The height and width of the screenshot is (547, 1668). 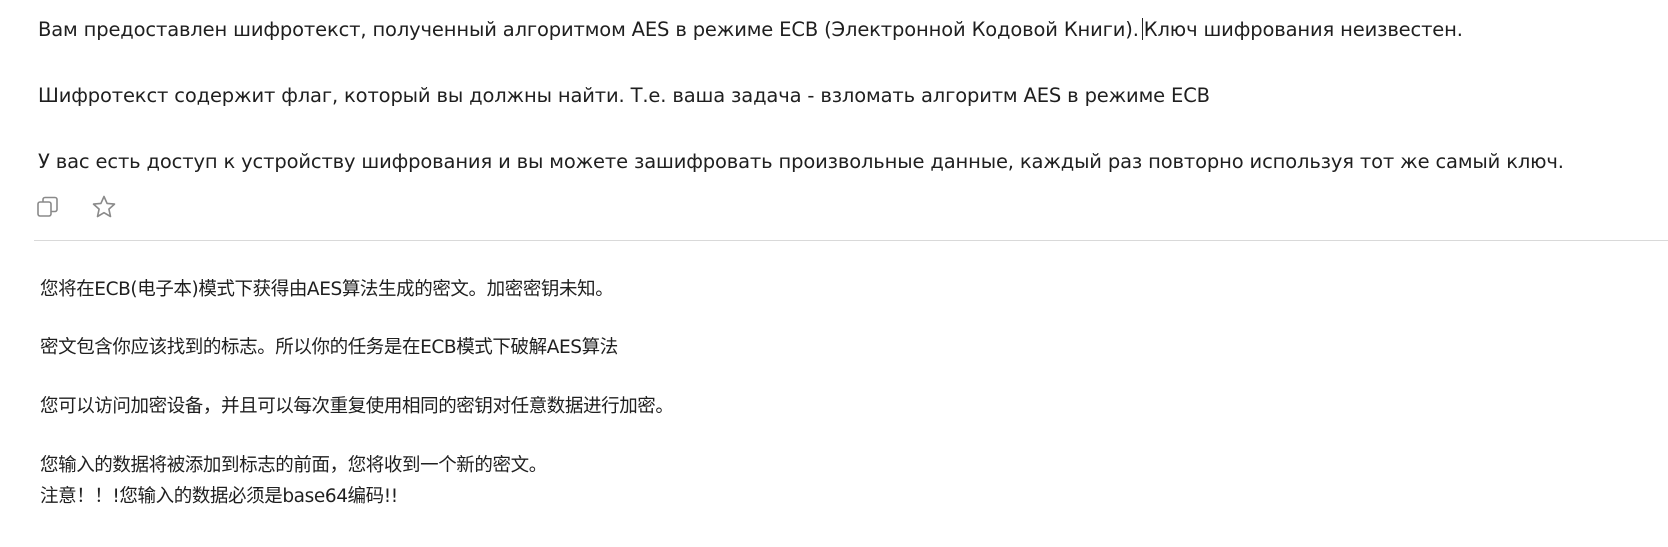 I want to click on star-icon, so click(x=104, y=206).